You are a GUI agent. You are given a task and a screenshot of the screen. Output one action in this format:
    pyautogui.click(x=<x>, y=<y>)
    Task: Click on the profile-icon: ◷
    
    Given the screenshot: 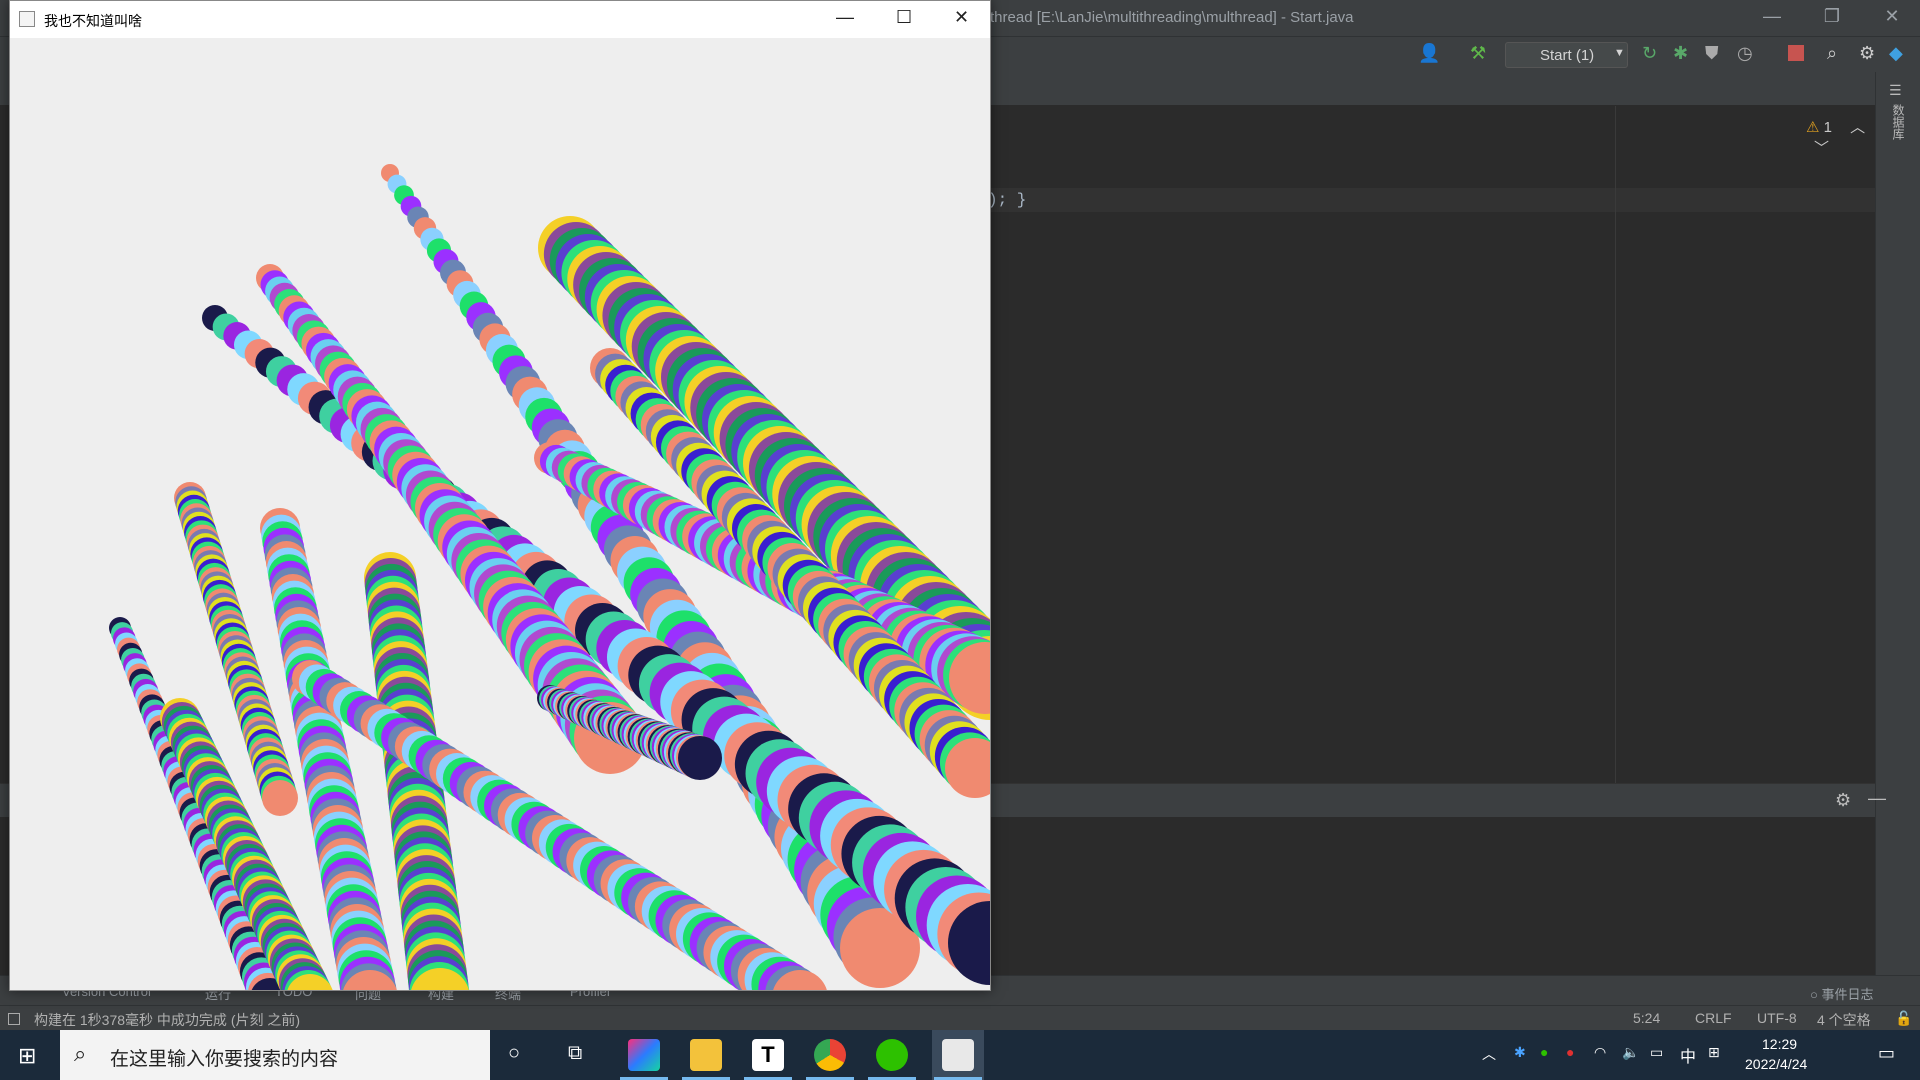 What is the action you would take?
    pyautogui.click(x=1749, y=55)
    